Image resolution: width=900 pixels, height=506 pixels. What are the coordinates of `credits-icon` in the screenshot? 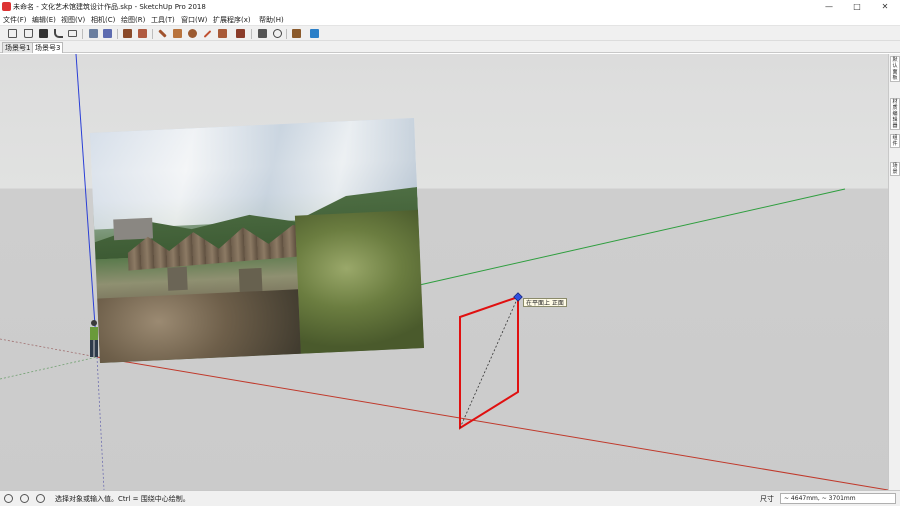 It's located at (24, 498).